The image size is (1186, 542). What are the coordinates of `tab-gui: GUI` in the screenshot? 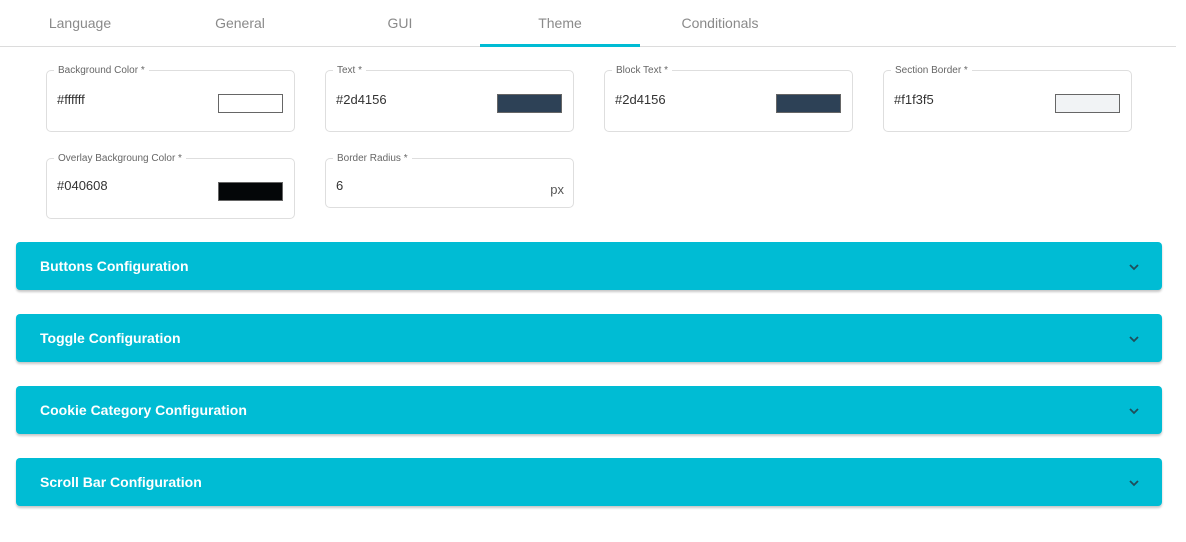 It's located at (400, 23).